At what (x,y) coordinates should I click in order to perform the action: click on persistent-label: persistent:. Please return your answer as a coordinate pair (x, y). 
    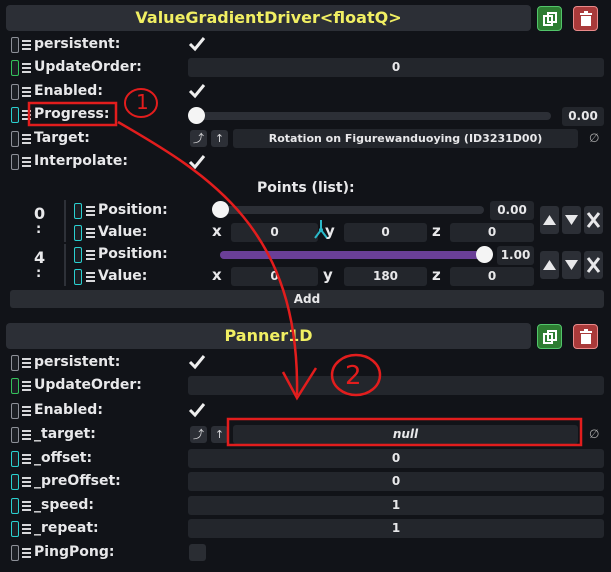
    Looking at the image, I should click on (77, 362).